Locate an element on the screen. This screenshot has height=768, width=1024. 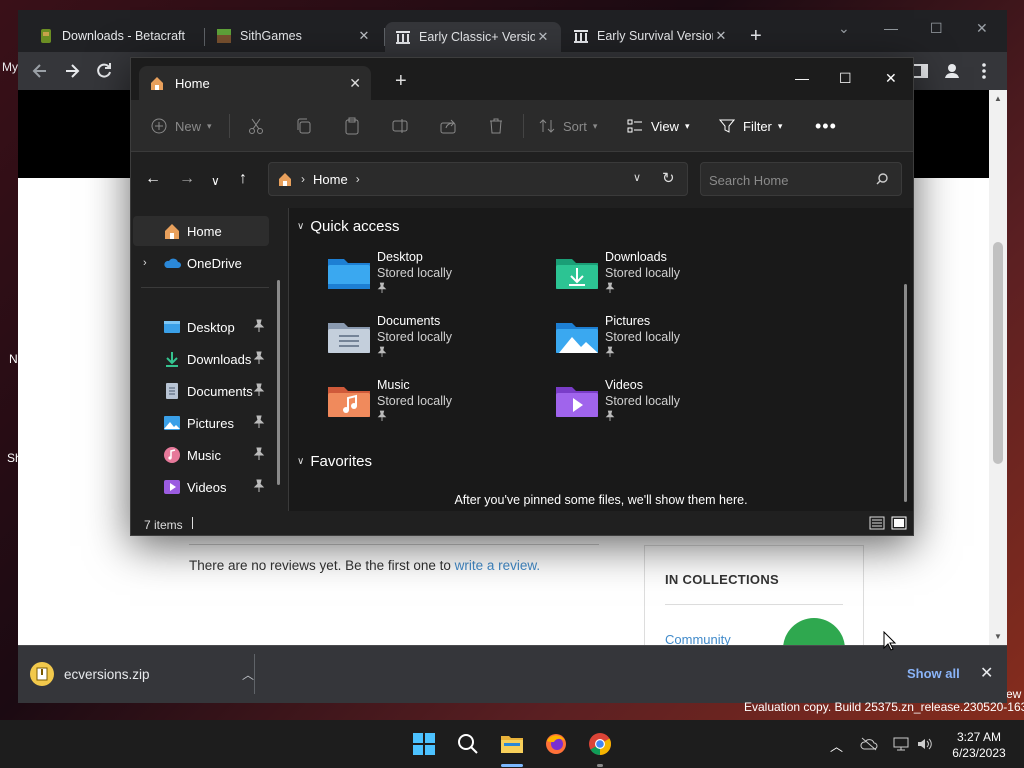
scrollbar-thumb is located at coordinates (998, 353).